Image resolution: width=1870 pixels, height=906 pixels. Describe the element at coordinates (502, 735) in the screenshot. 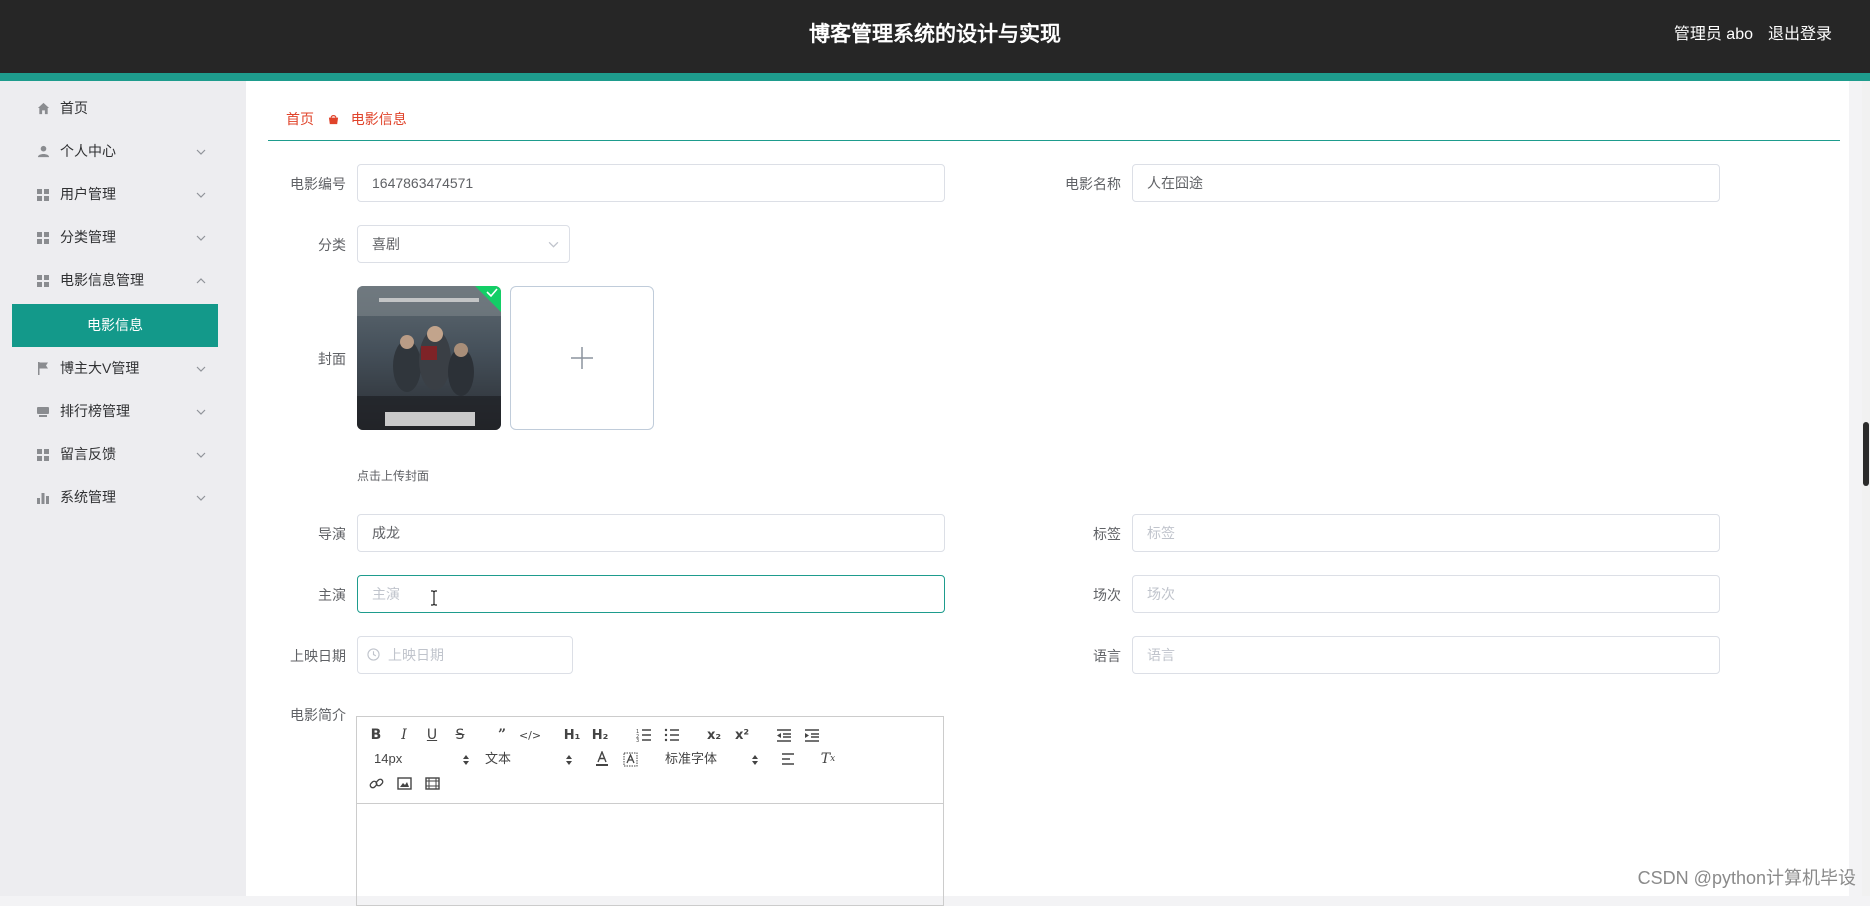

I see `blockquote-icon: ”` at that location.